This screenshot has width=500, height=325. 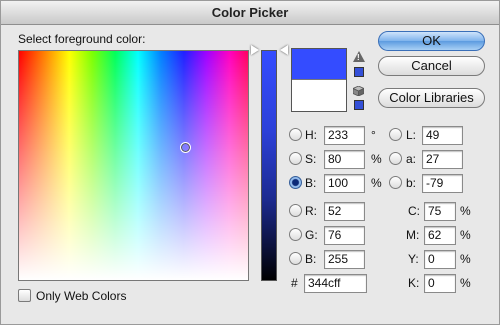 I want to click on a-radio, so click(x=395, y=158).